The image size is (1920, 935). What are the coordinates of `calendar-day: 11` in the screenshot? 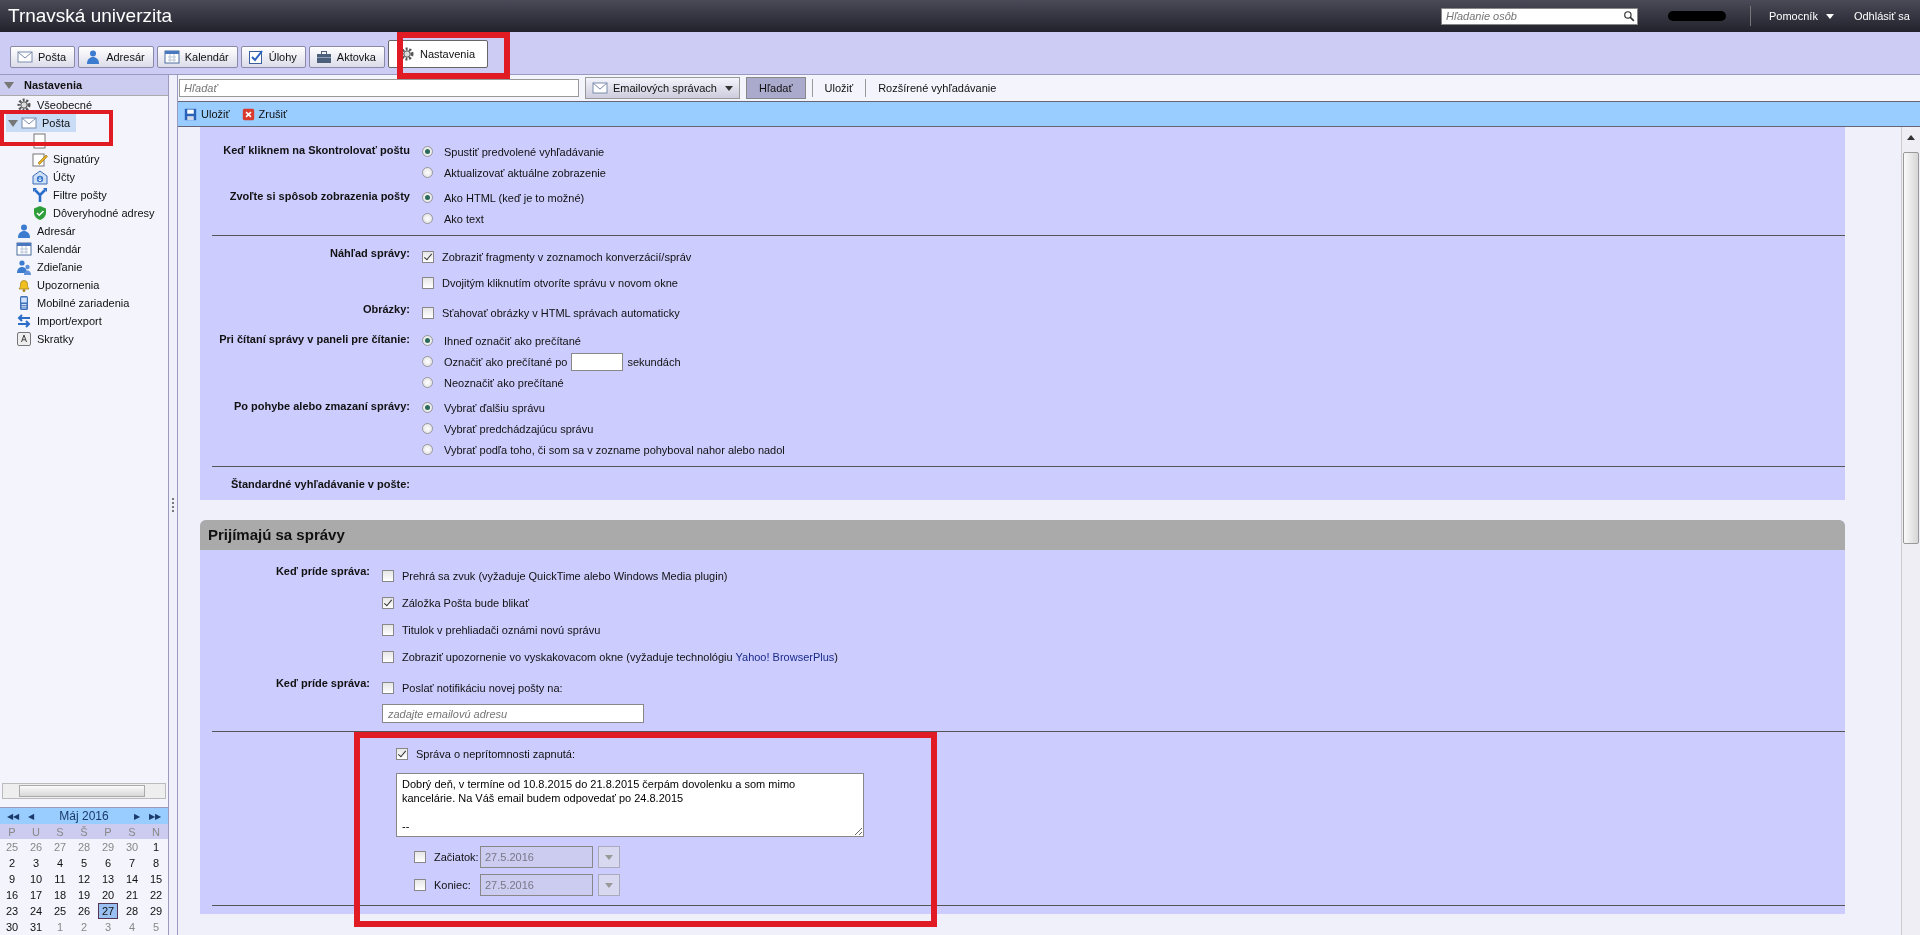 It's located at (60, 879).